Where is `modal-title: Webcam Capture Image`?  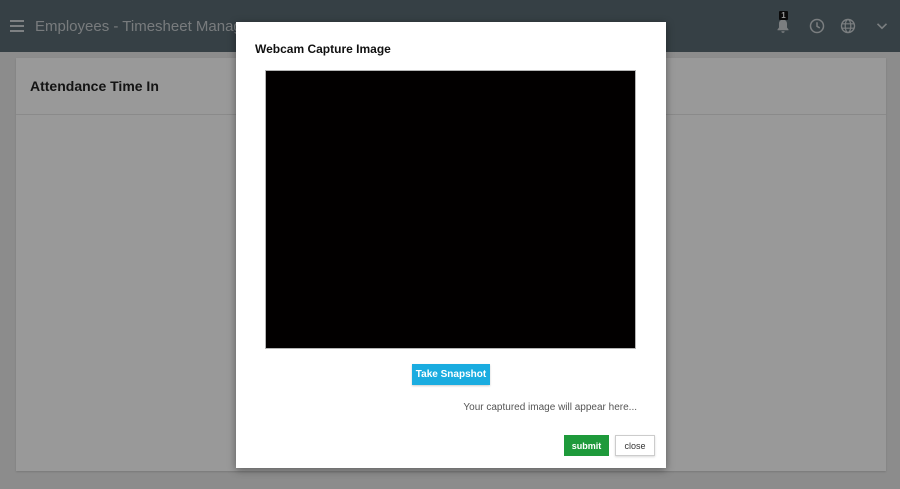
modal-title: Webcam Capture Image is located at coordinates (323, 49).